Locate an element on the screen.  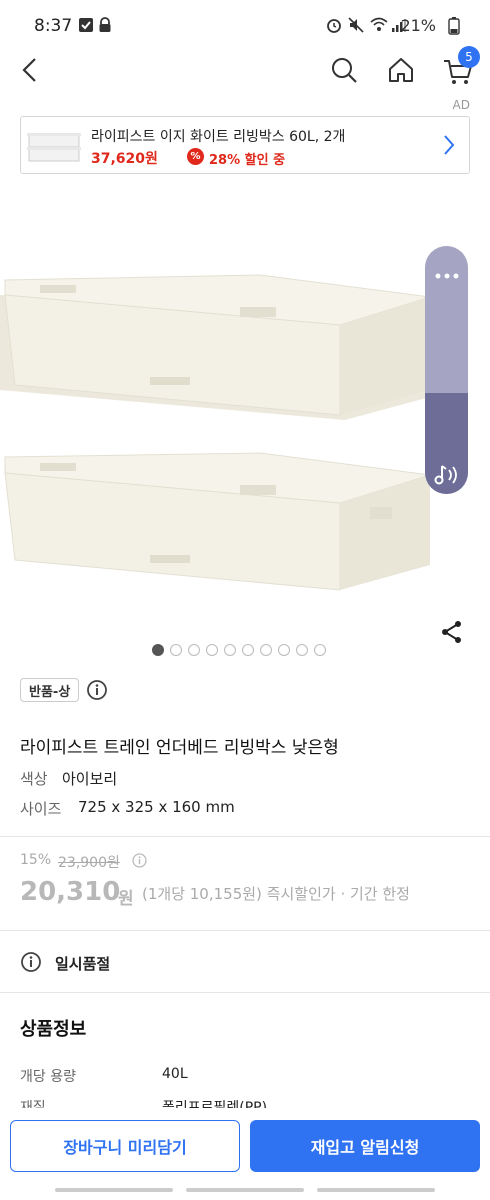
price-unit: 원 is located at coordinates (126, 899).